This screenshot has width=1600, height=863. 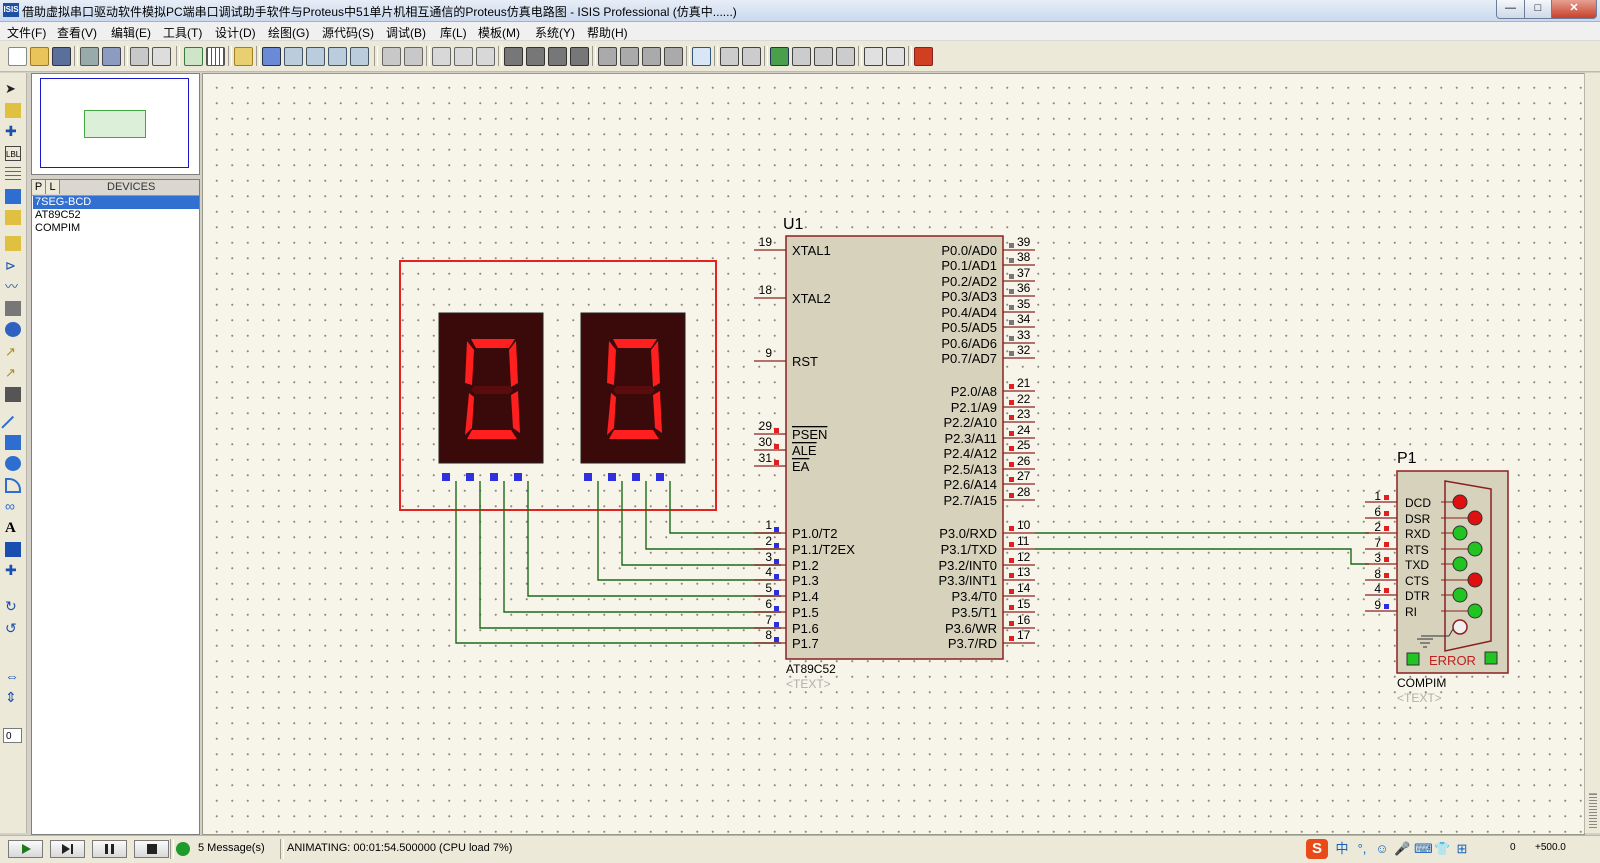 I want to click on redo-icon, so click(x=413, y=56).